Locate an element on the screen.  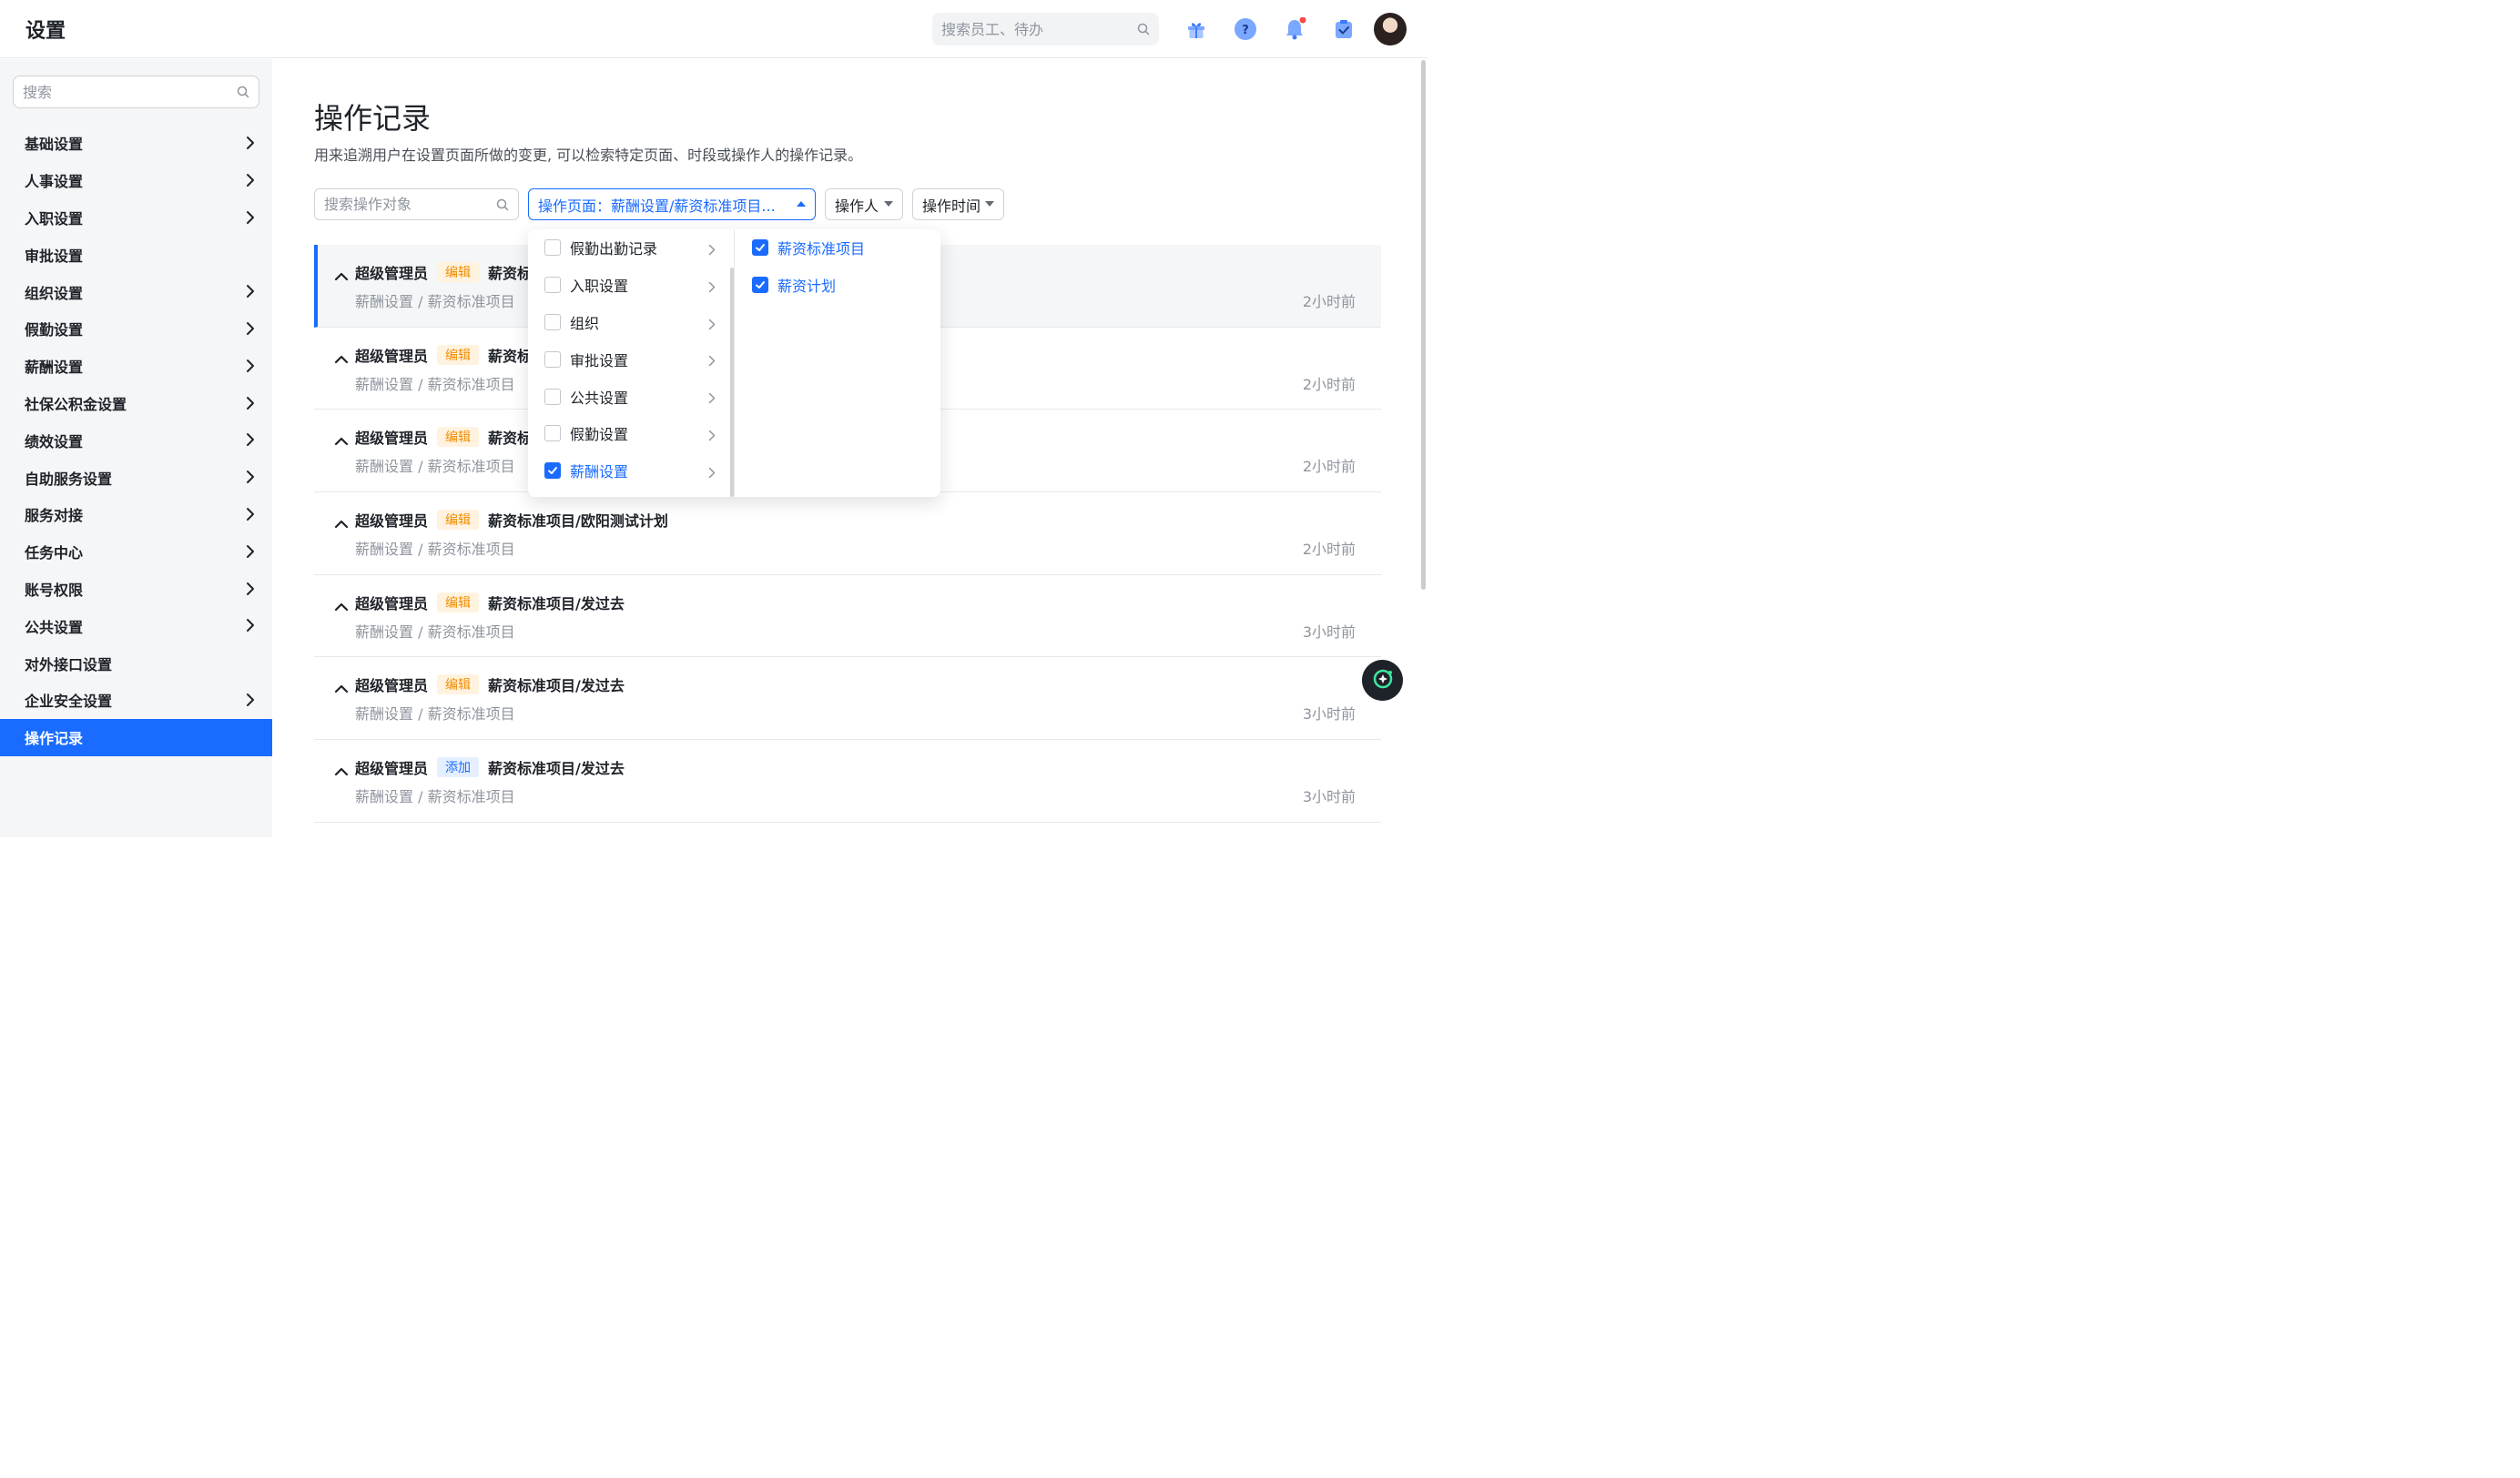
task-check-icon is located at coordinates (1344, 29).